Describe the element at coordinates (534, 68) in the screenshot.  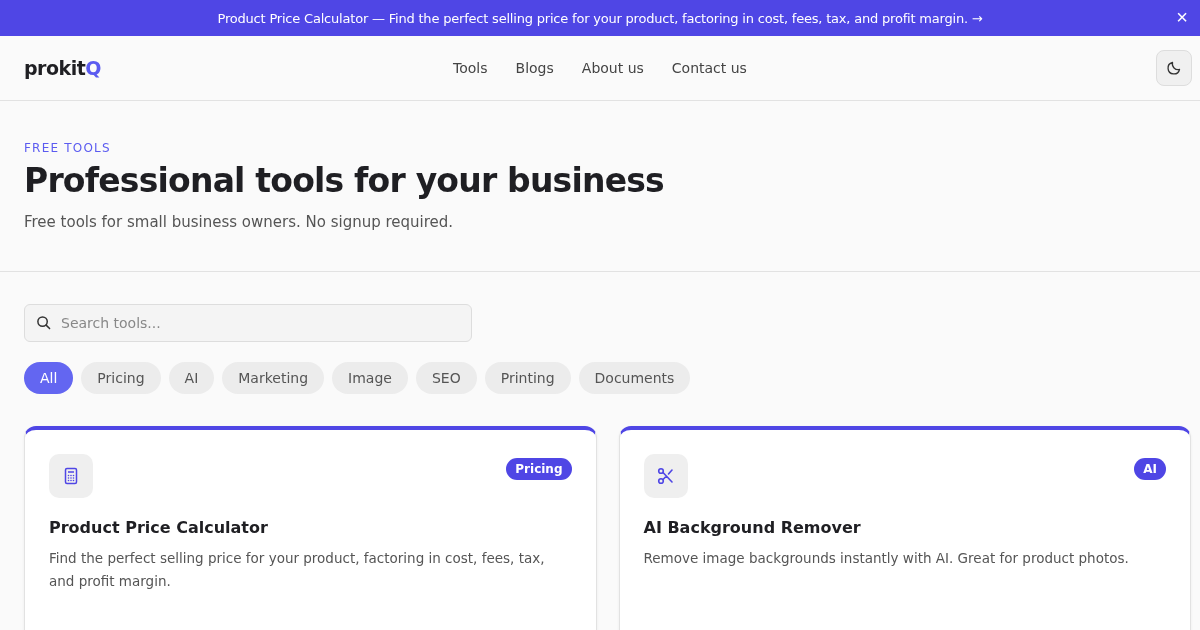
I see `nav-link: Blogs` at that location.